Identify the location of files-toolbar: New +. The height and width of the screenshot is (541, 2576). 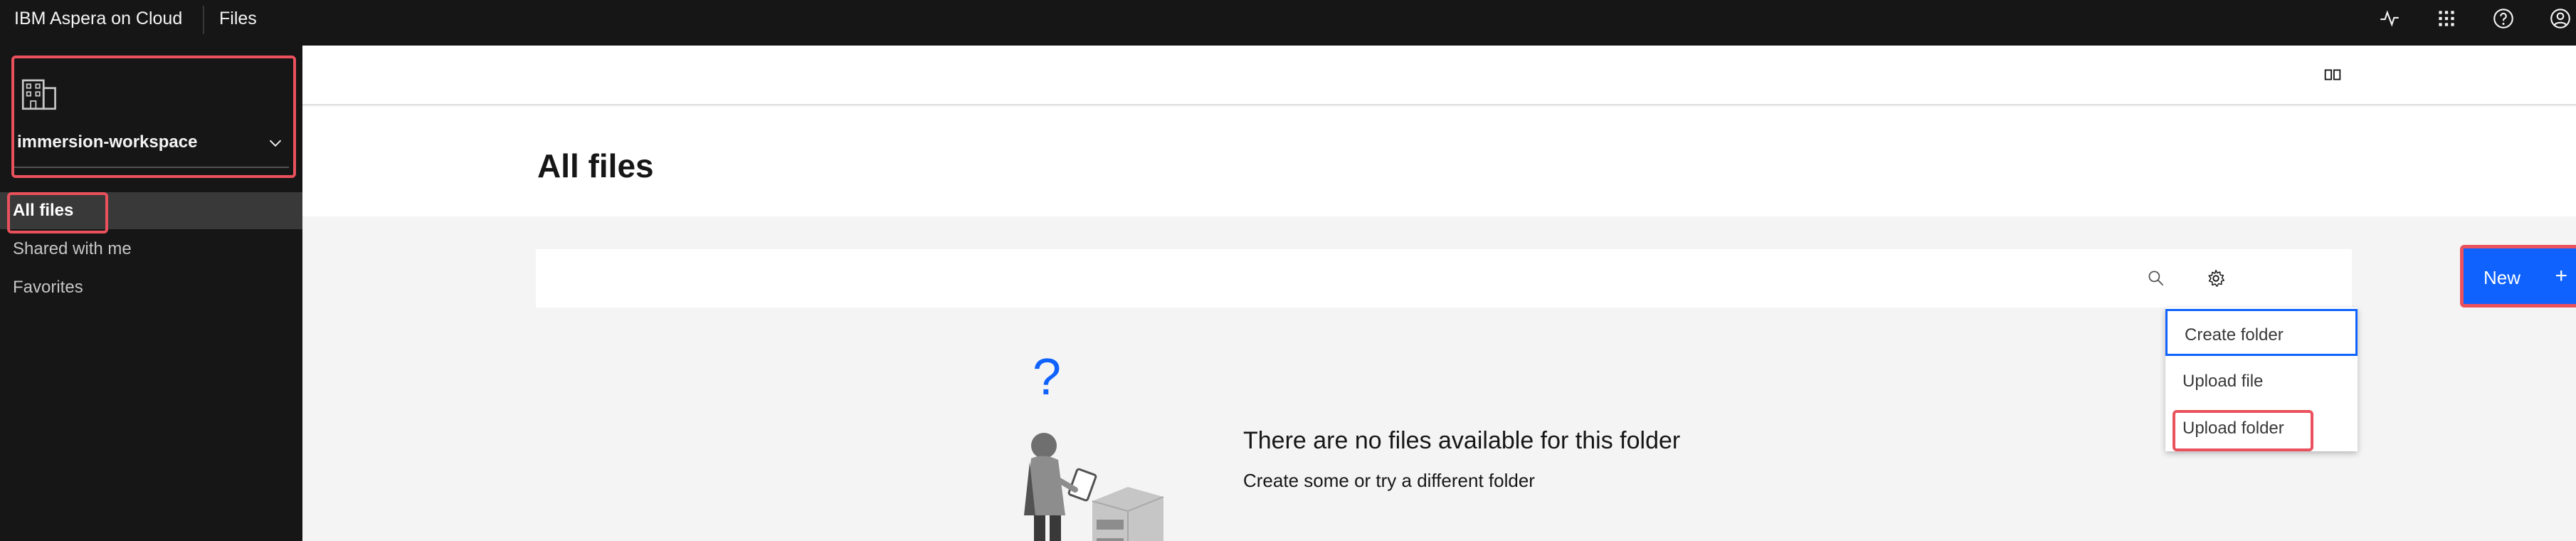
(1556, 277).